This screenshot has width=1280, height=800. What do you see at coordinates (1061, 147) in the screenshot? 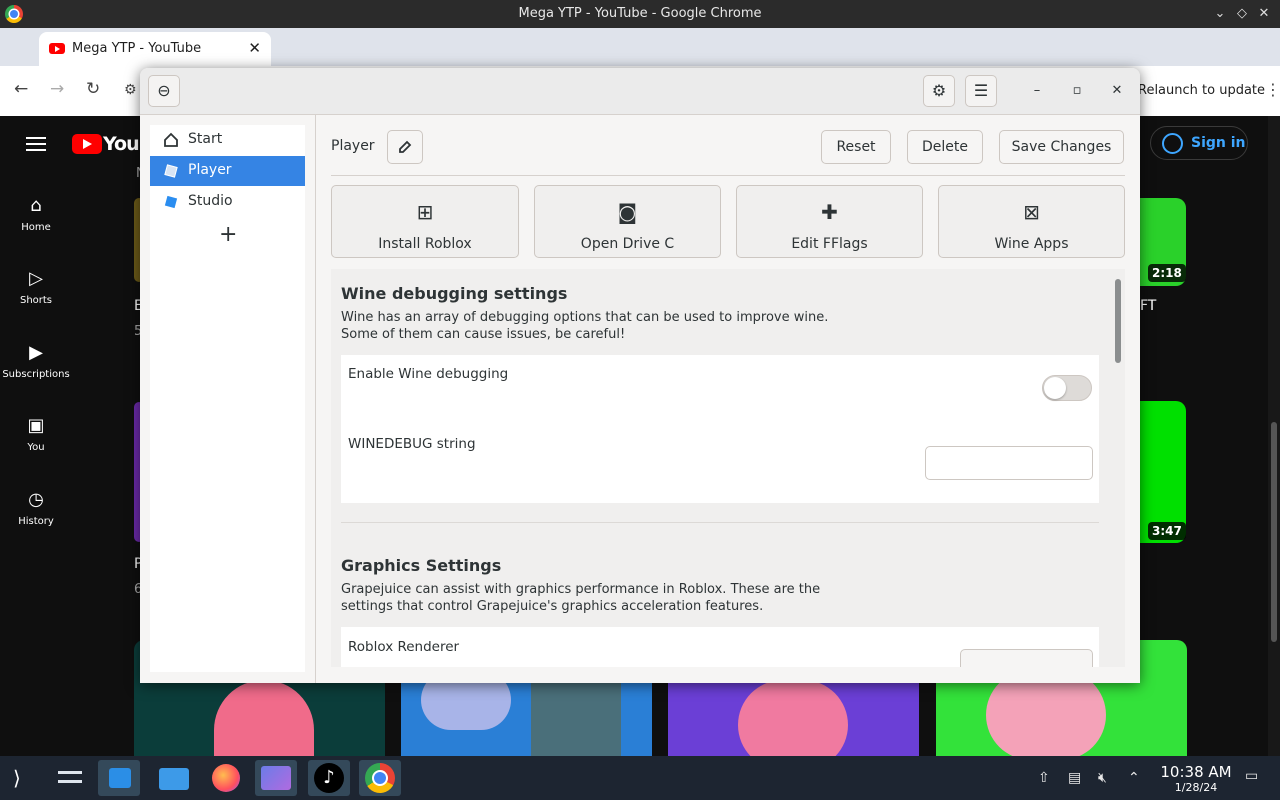
I see `save-changes-button: Save Changes` at bounding box center [1061, 147].